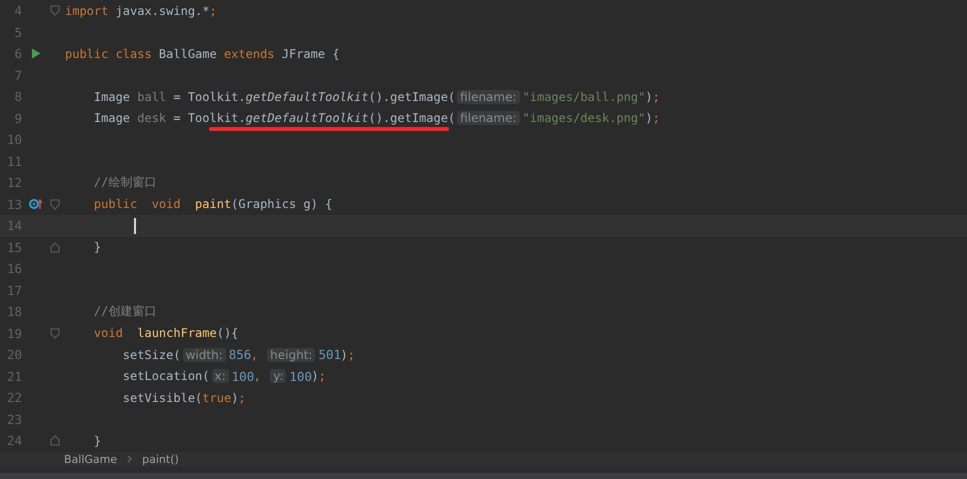 This screenshot has width=967, height=479. Describe the element at coordinates (14, 290) in the screenshot. I see `line-number: 17` at that location.